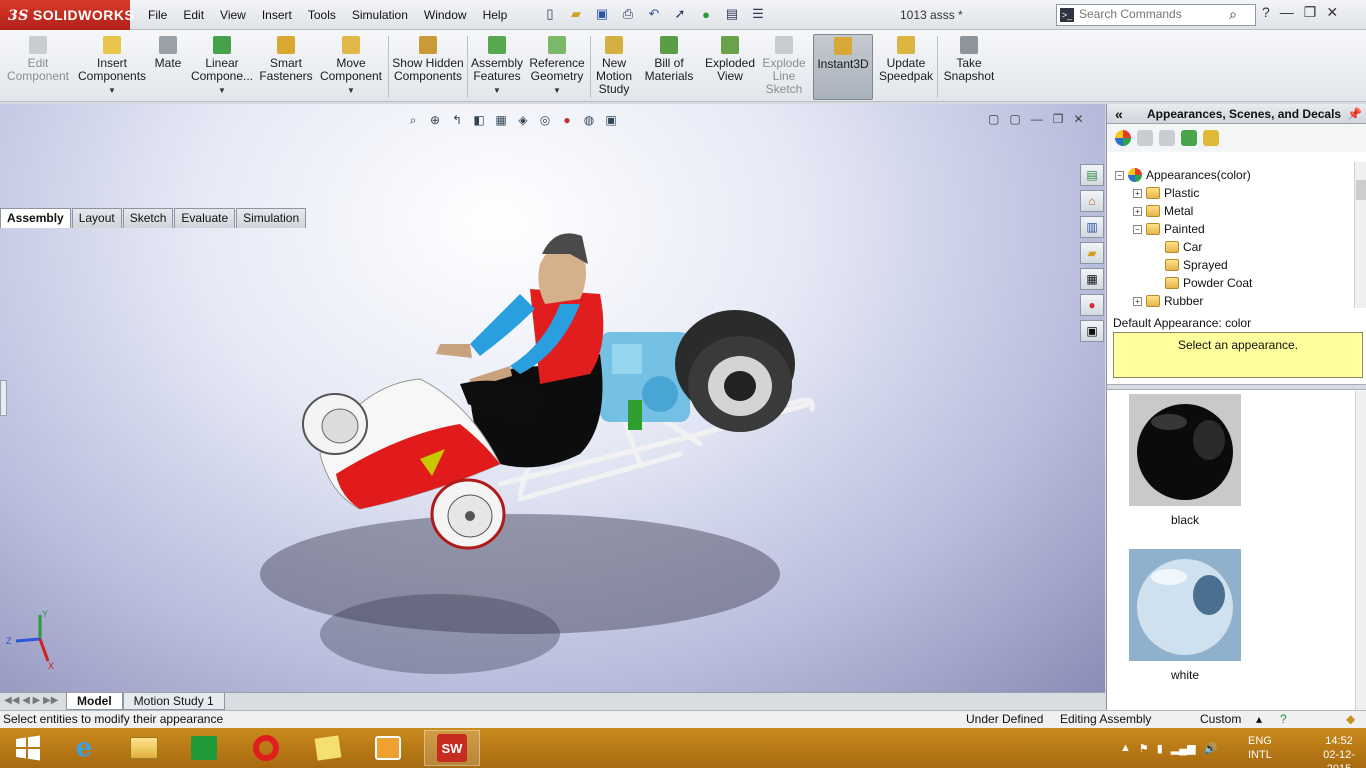 The width and height of the screenshot is (1366, 768). Describe the element at coordinates (1092, 201) in the screenshot. I see `home-tab-icon: ⌂` at that location.